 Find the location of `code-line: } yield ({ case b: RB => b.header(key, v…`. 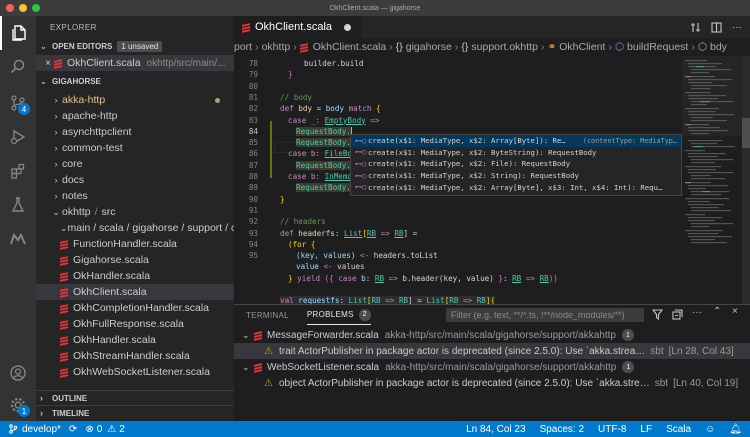

code-line: } yield ({ case b: RB => b.header(key, v… is located at coordinates (423, 278).